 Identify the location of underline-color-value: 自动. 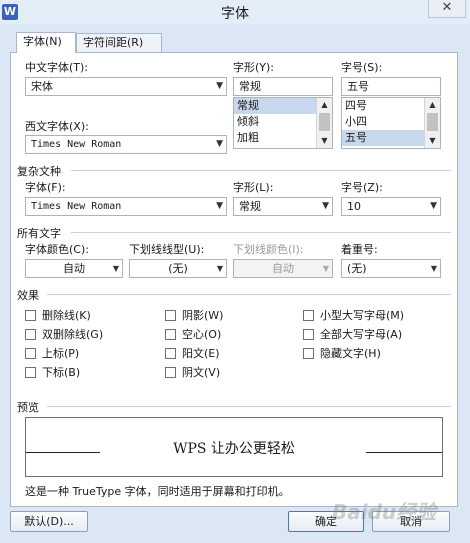
(283, 268).